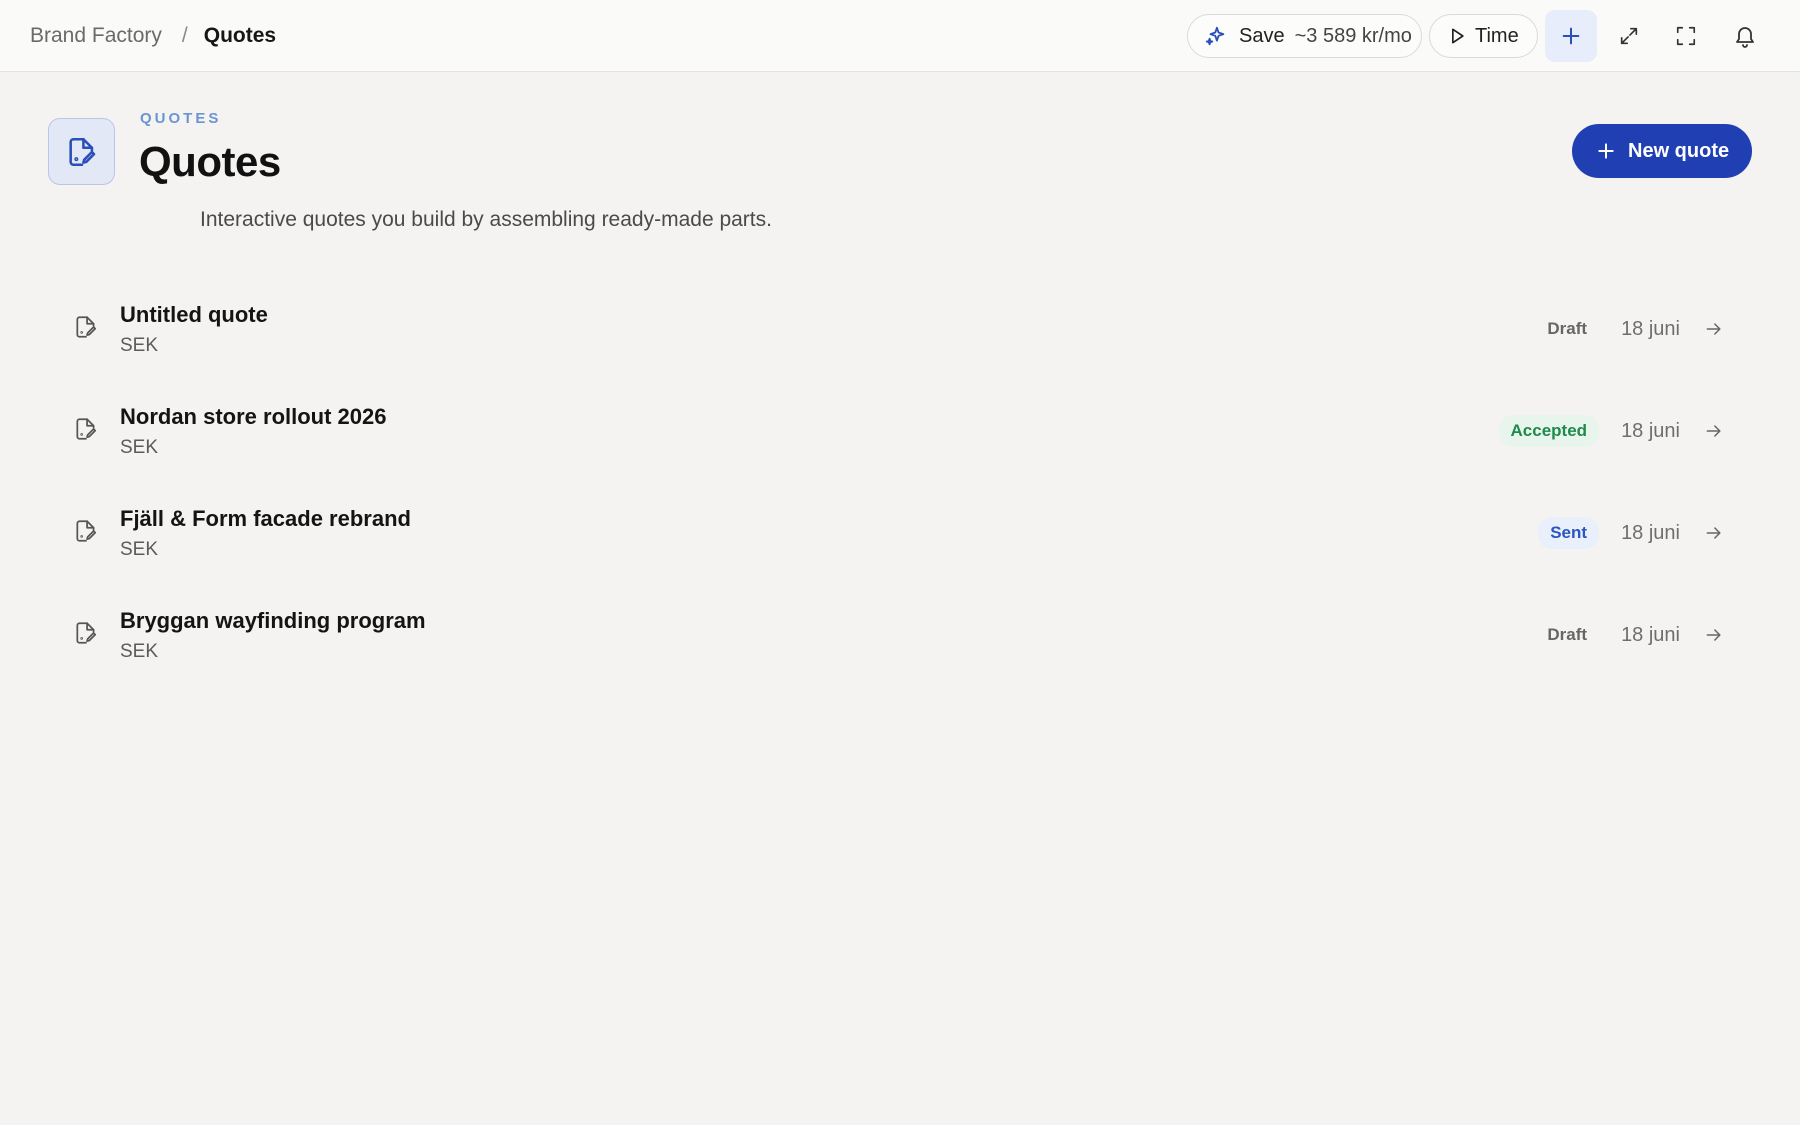  Describe the element at coordinates (1679, 150) in the screenshot. I see `new-quote-label: New quote` at that location.